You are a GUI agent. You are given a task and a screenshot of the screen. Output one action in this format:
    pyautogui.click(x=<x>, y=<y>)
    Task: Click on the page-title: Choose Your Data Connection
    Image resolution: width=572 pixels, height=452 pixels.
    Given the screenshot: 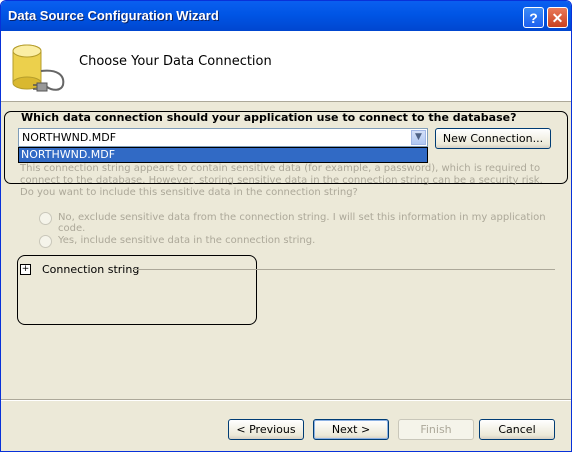 What is the action you would take?
    pyautogui.click(x=175, y=61)
    